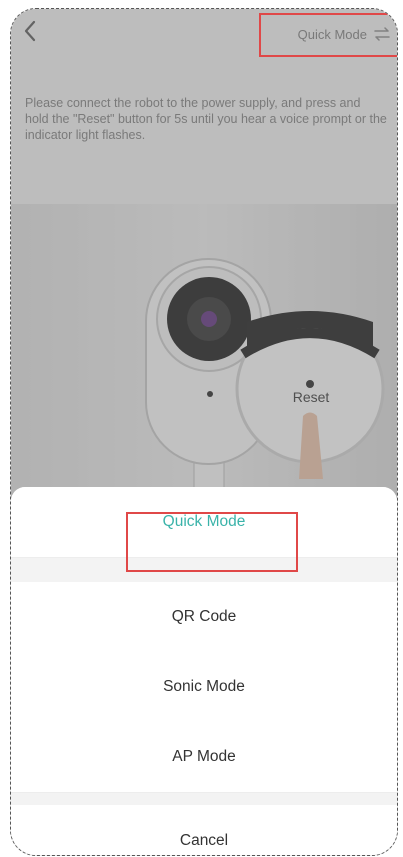 Image resolution: width=403 pixels, height=857 pixels. I want to click on cancel-button-label: Cancel, so click(204, 840).